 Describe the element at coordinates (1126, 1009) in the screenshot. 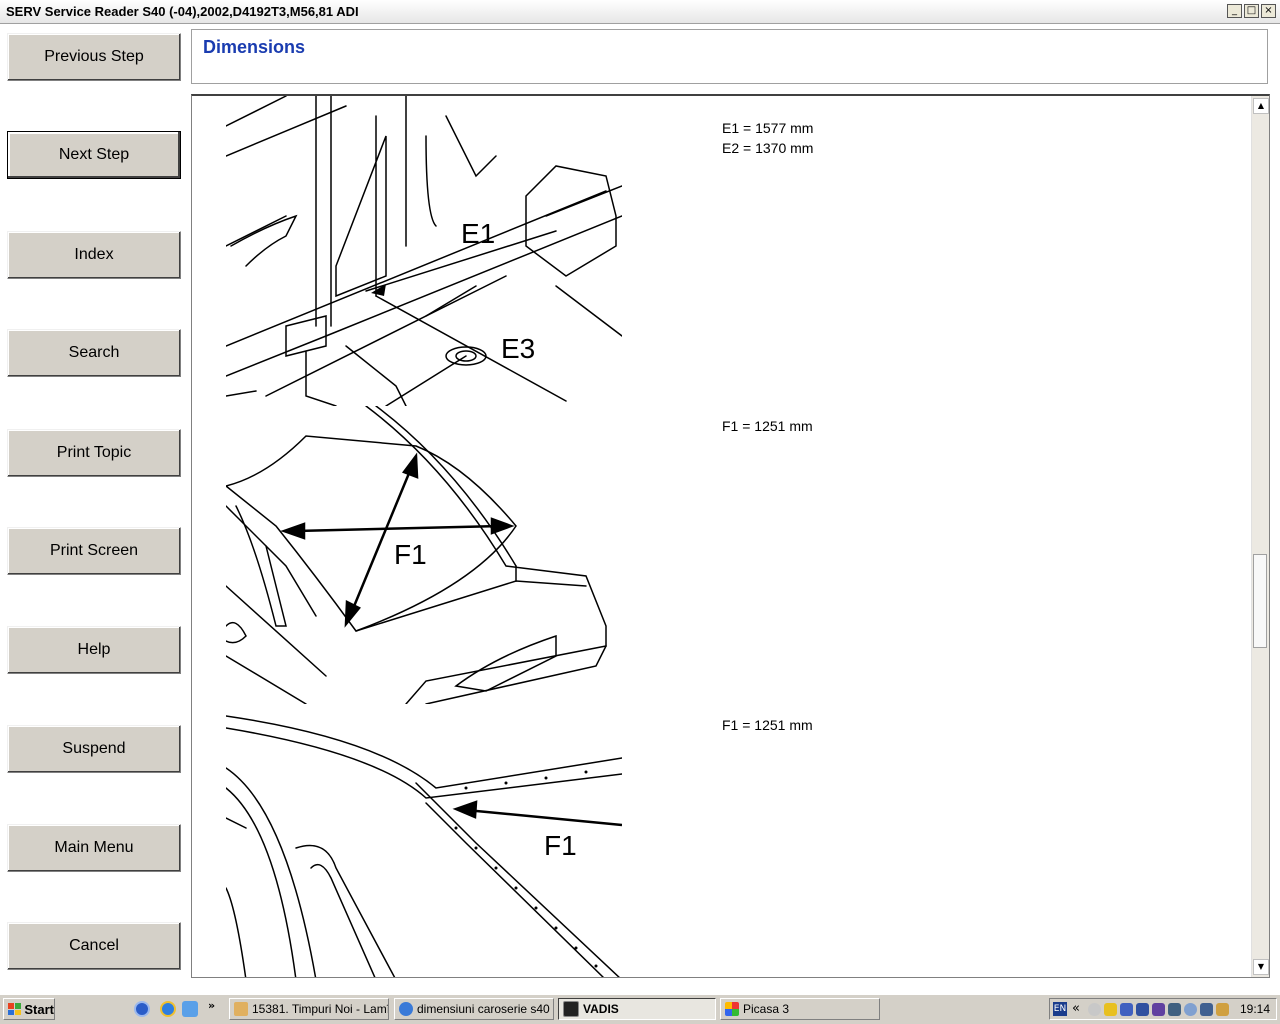

I see `network-icon` at that location.